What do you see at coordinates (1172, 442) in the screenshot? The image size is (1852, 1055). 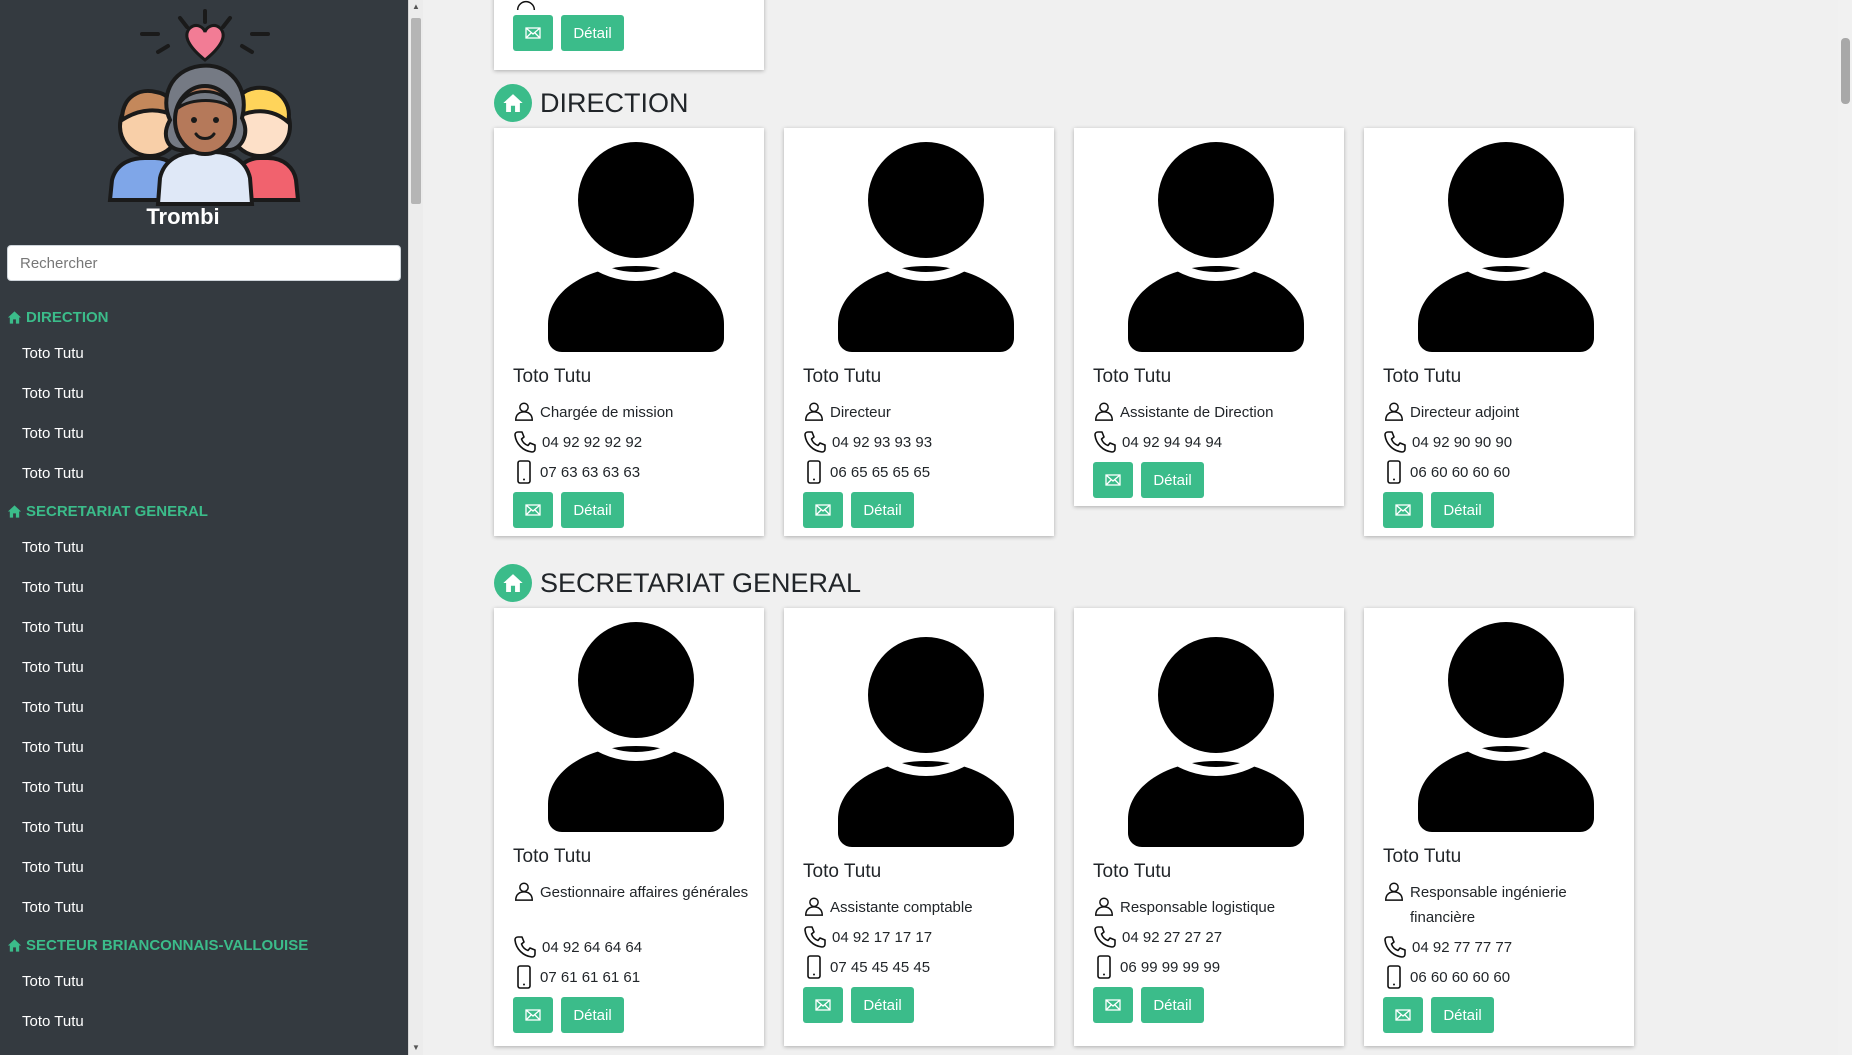 I see `phone-number: 04 92 94 94 94` at bounding box center [1172, 442].